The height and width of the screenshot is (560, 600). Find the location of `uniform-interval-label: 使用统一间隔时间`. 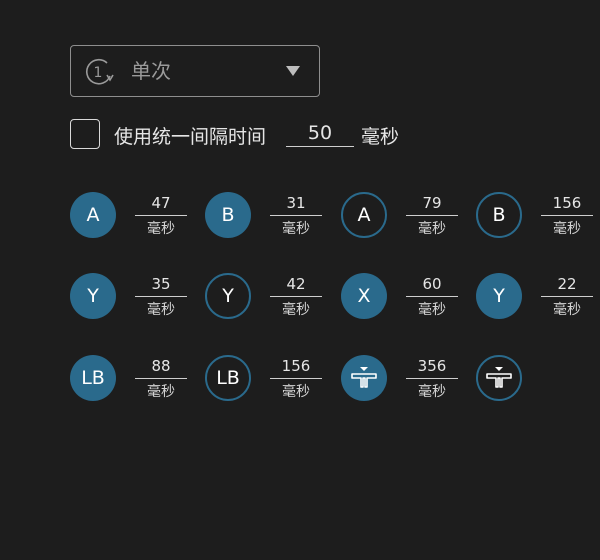

uniform-interval-label: 使用统一间隔时间 is located at coordinates (190, 137).